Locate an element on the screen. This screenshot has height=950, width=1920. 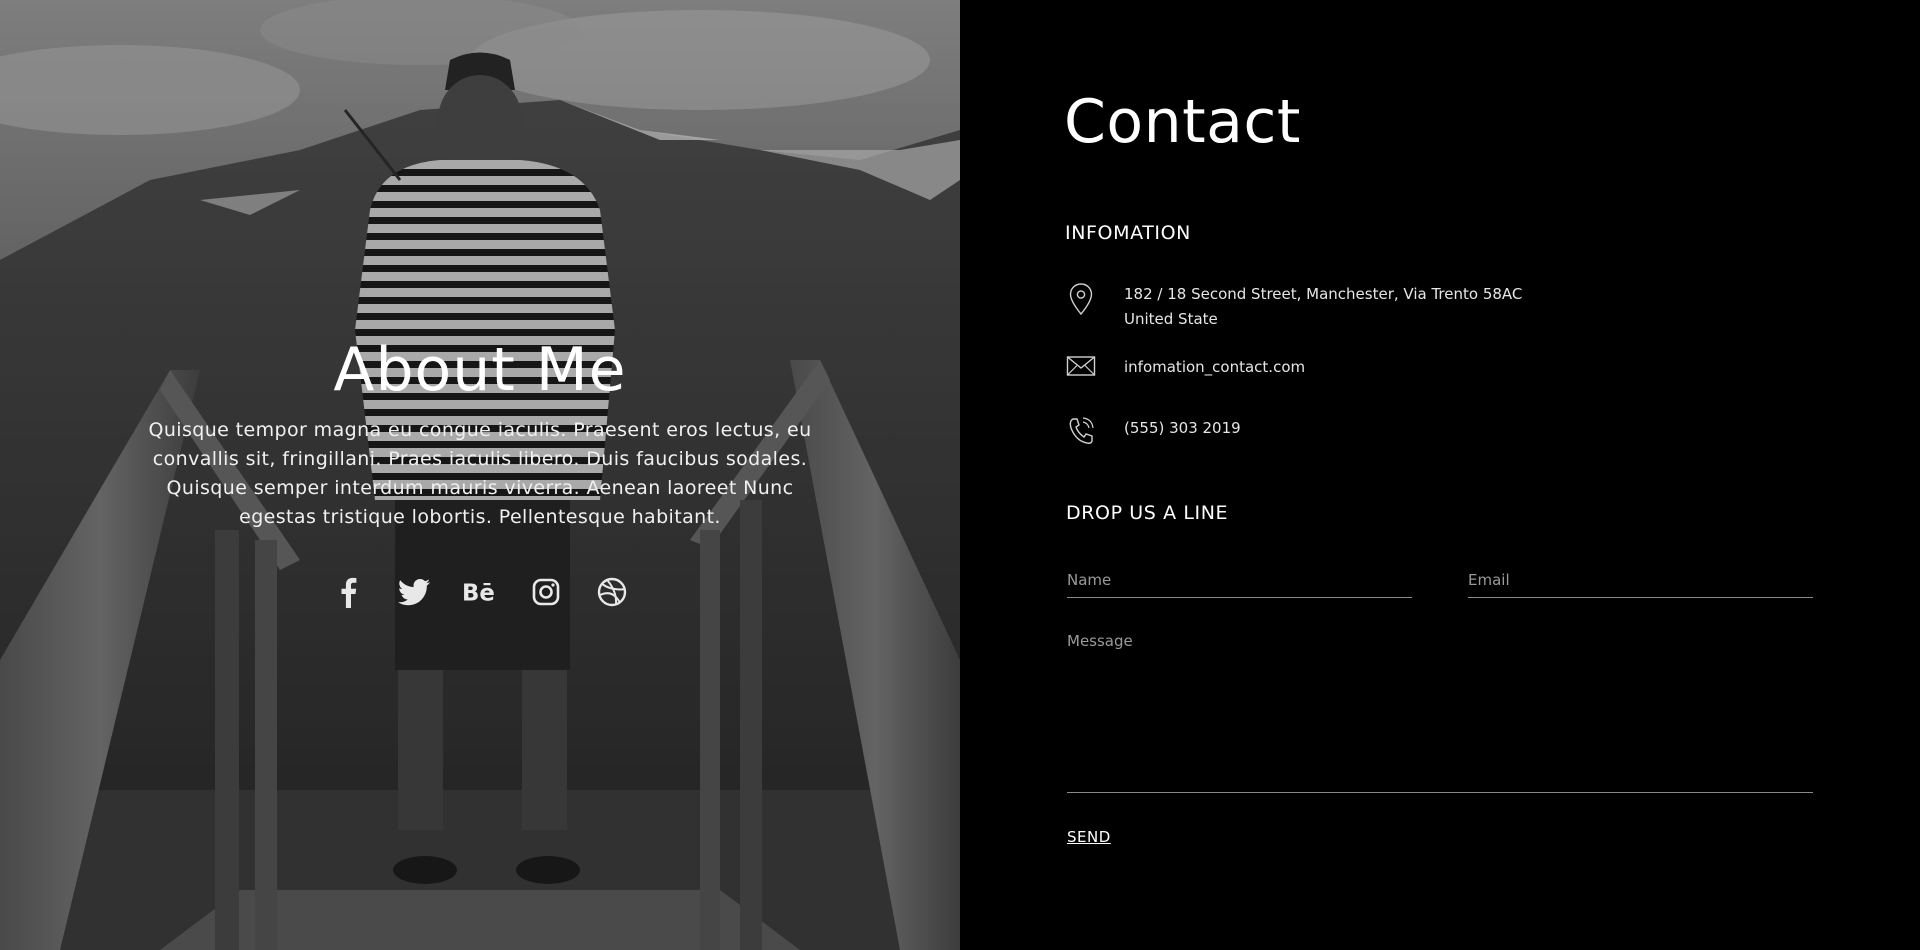
name-input is located at coordinates (1239, 579).